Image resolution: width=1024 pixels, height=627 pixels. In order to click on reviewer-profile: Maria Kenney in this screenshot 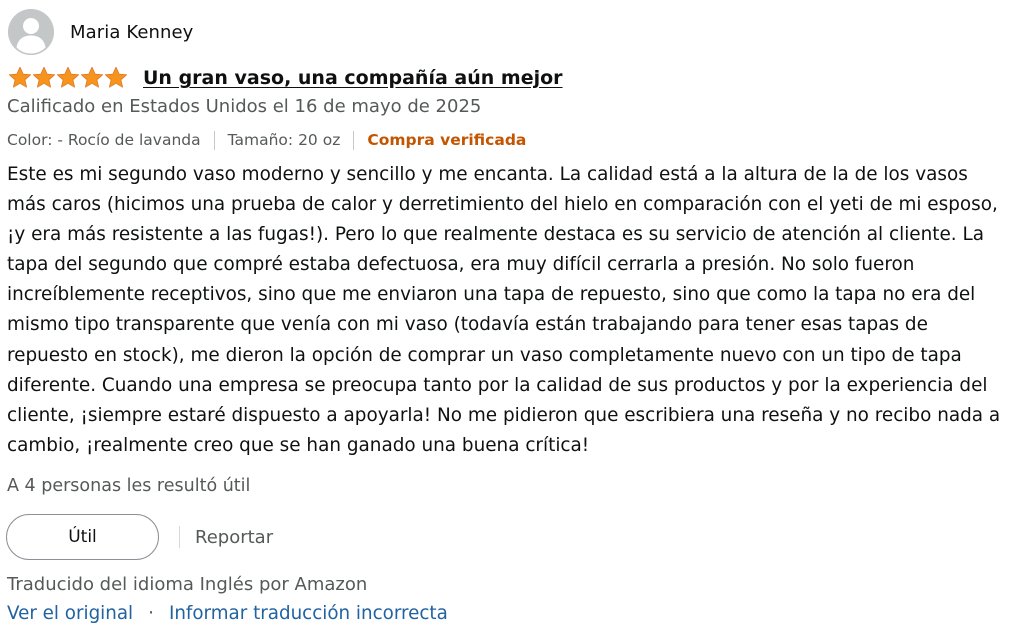, I will do `click(100, 32)`.